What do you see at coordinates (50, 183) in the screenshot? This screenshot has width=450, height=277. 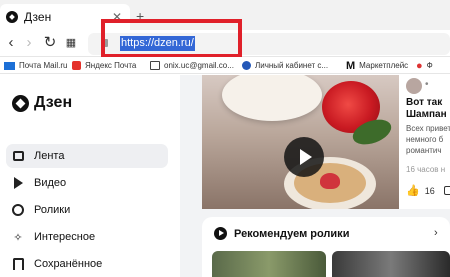 I see `sidebar-item-label: Видео` at bounding box center [50, 183].